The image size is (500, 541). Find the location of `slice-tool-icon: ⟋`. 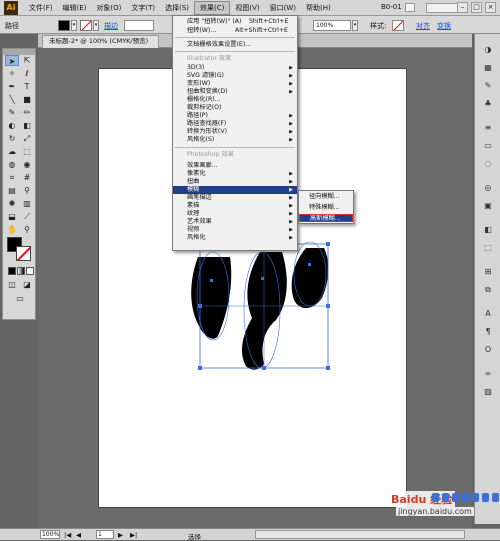

slice-tool-icon: ⟋ is located at coordinates (27, 216).